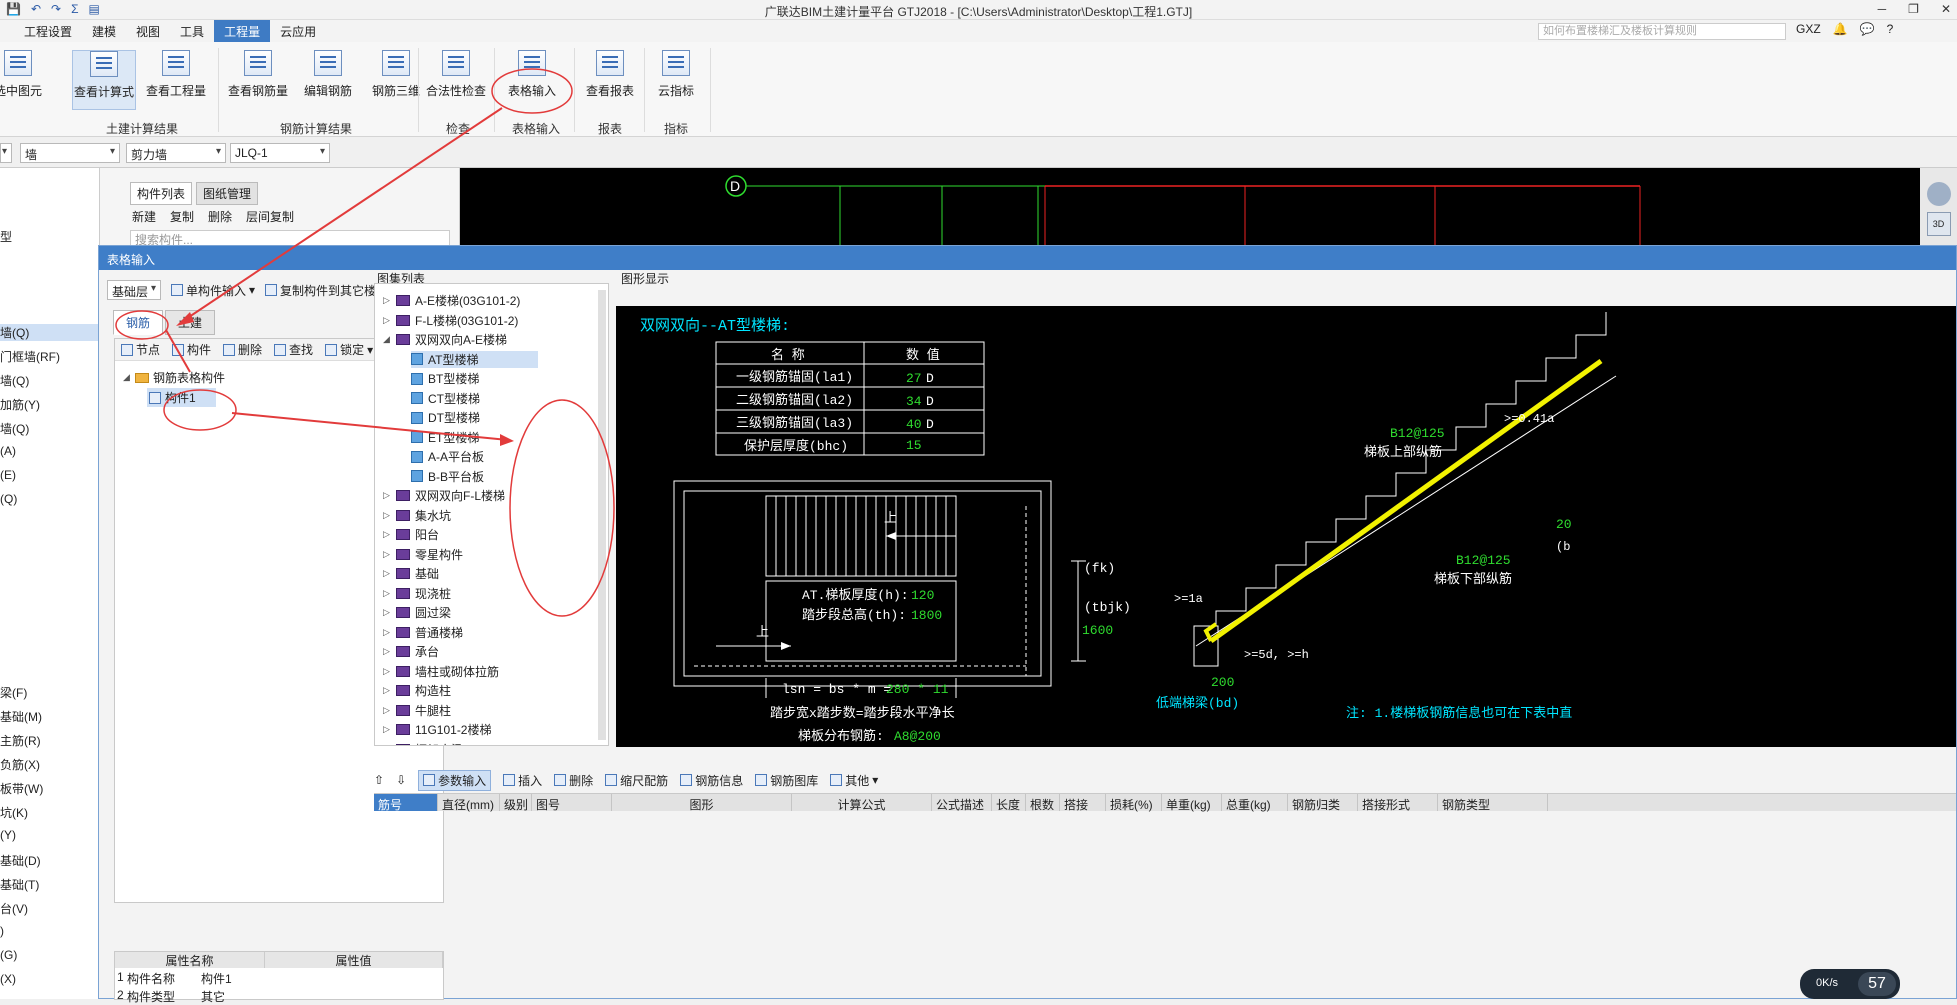 This screenshot has height=1005, width=1957. I want to click on col-total-weight: 总重(kg), so click(1255, 803).